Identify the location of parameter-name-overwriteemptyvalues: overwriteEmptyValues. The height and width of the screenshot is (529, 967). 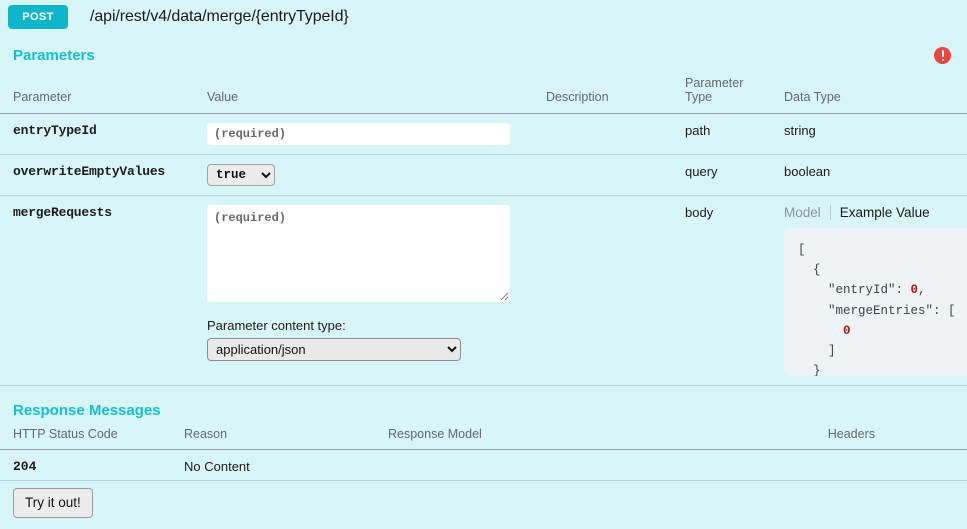
(97, 175).